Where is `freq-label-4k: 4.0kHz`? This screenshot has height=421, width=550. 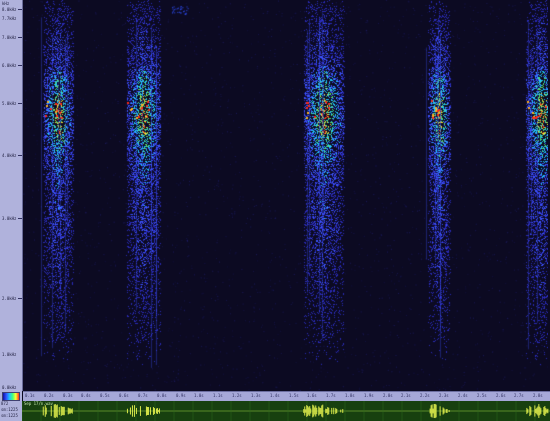 freq-label-4k: 4.0kHz is located at coordinates (9, 155).